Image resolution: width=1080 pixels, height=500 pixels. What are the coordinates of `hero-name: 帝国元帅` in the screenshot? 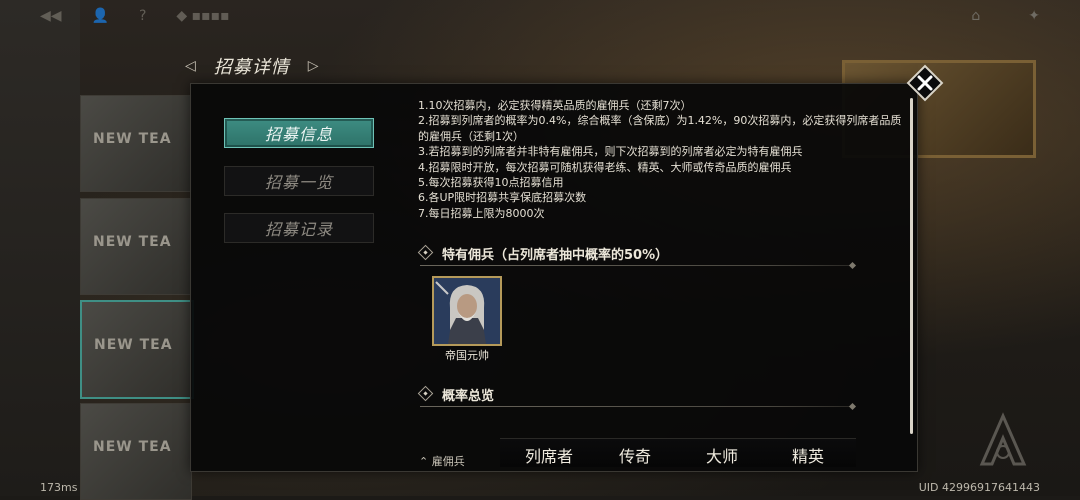 It's located at (467, 355).